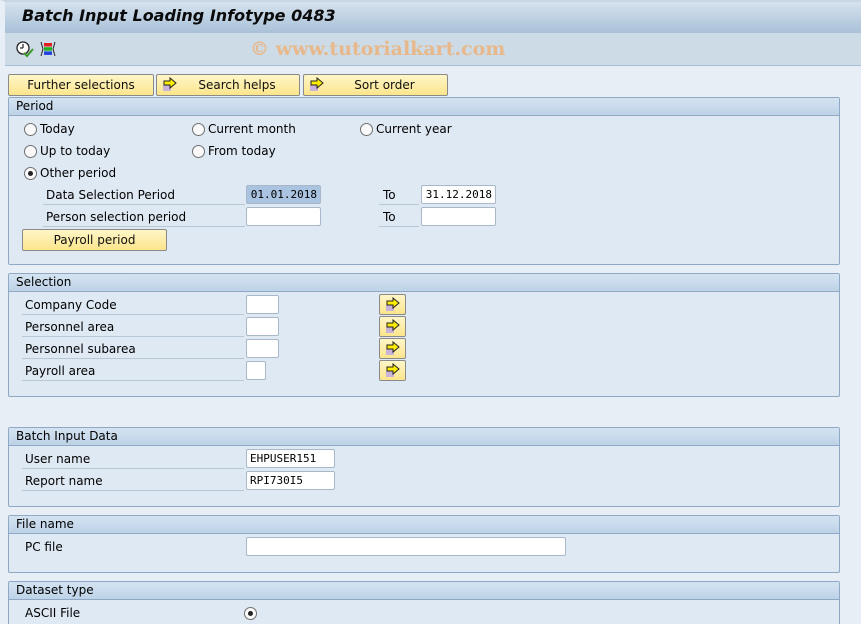  What do you see at coordinates (256, 370) in the screenshot?
I see `payroll-area-input` at bounding box center [256, 370].